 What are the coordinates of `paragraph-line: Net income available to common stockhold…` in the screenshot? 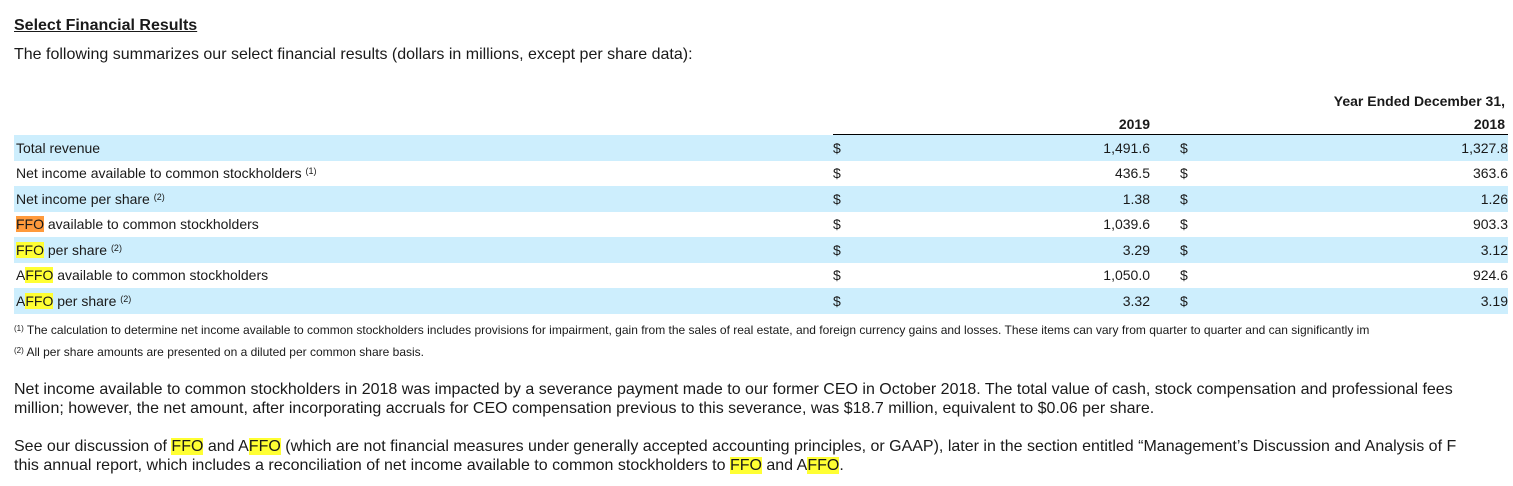 It's located at (733, 389).